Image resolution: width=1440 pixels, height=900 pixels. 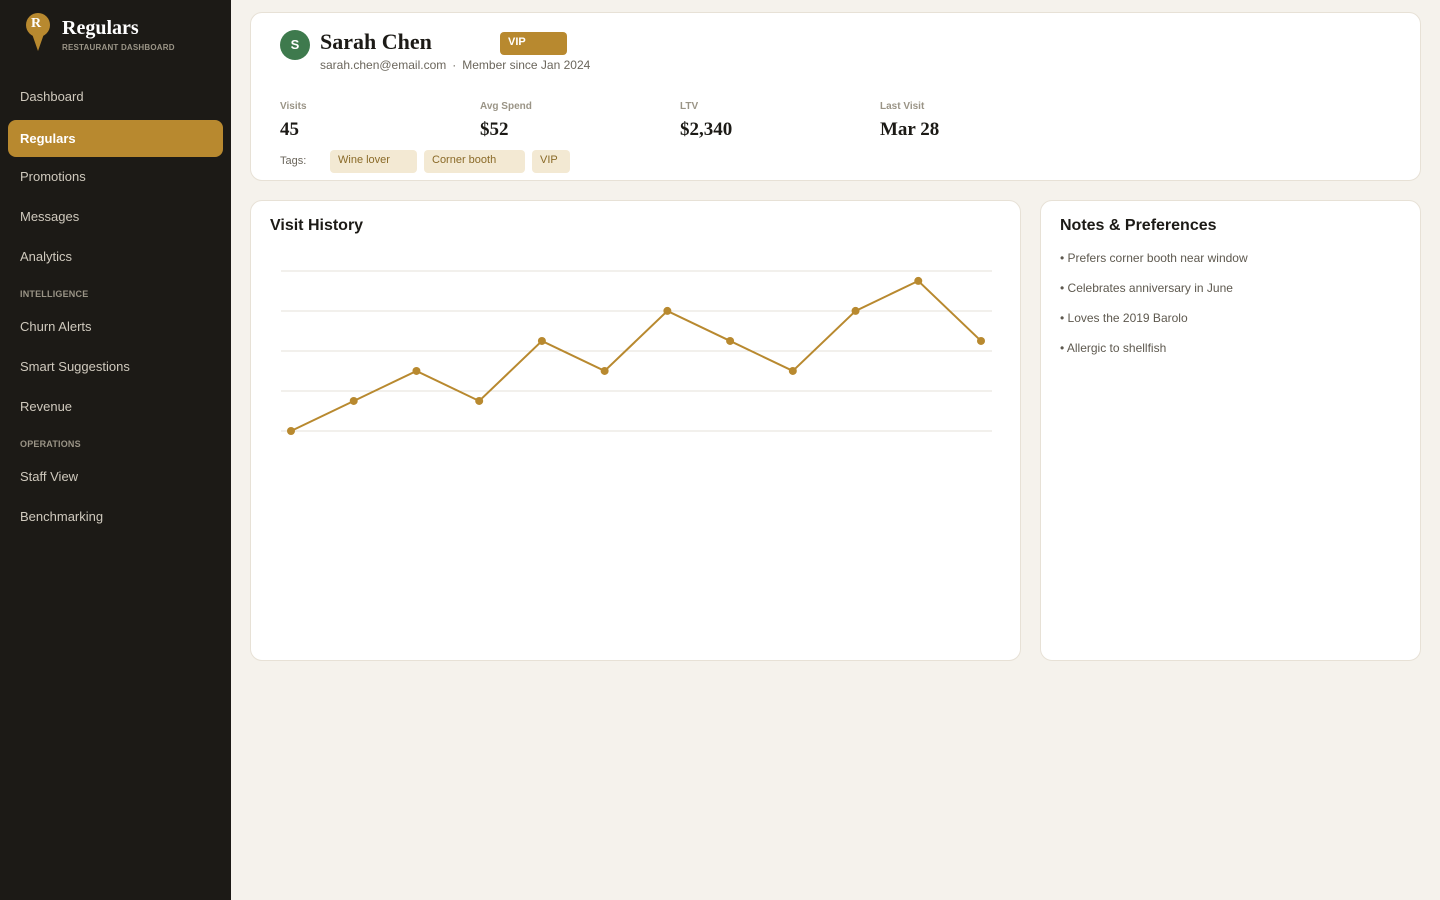 What do you see at coordinates (54, 294) in the screenshot?
I see `nav-section-intelligence: INTELLIGENCE` at bounding box center [54, 294].